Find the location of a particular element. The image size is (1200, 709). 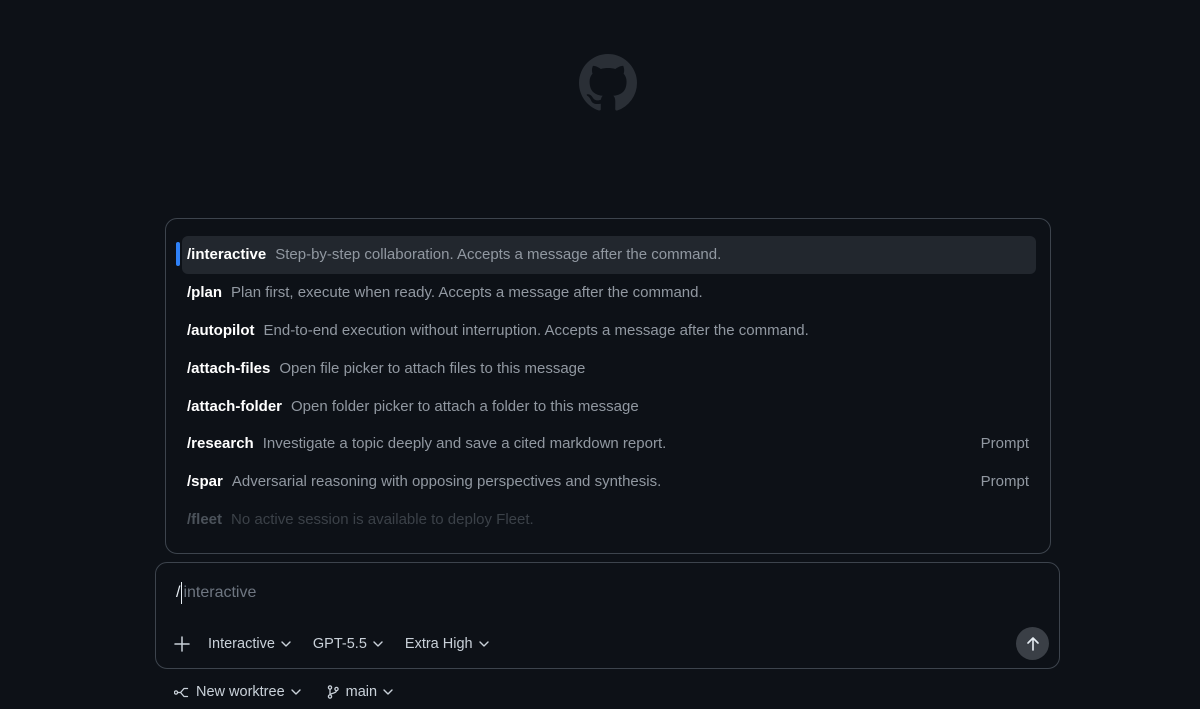

arrow-up-icon is located at coordinates (1032, 643).